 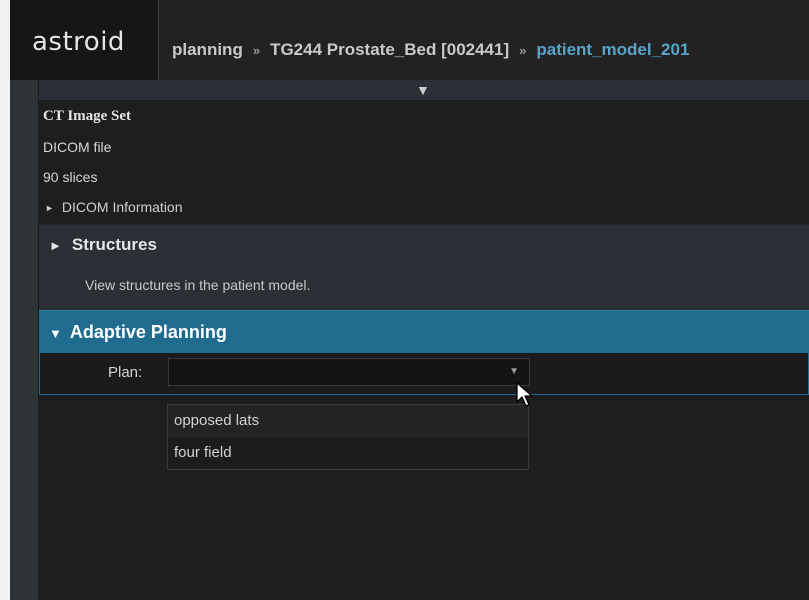 I want to click on dicom-information-label: DICOM Information, so click(x=122, y=207).